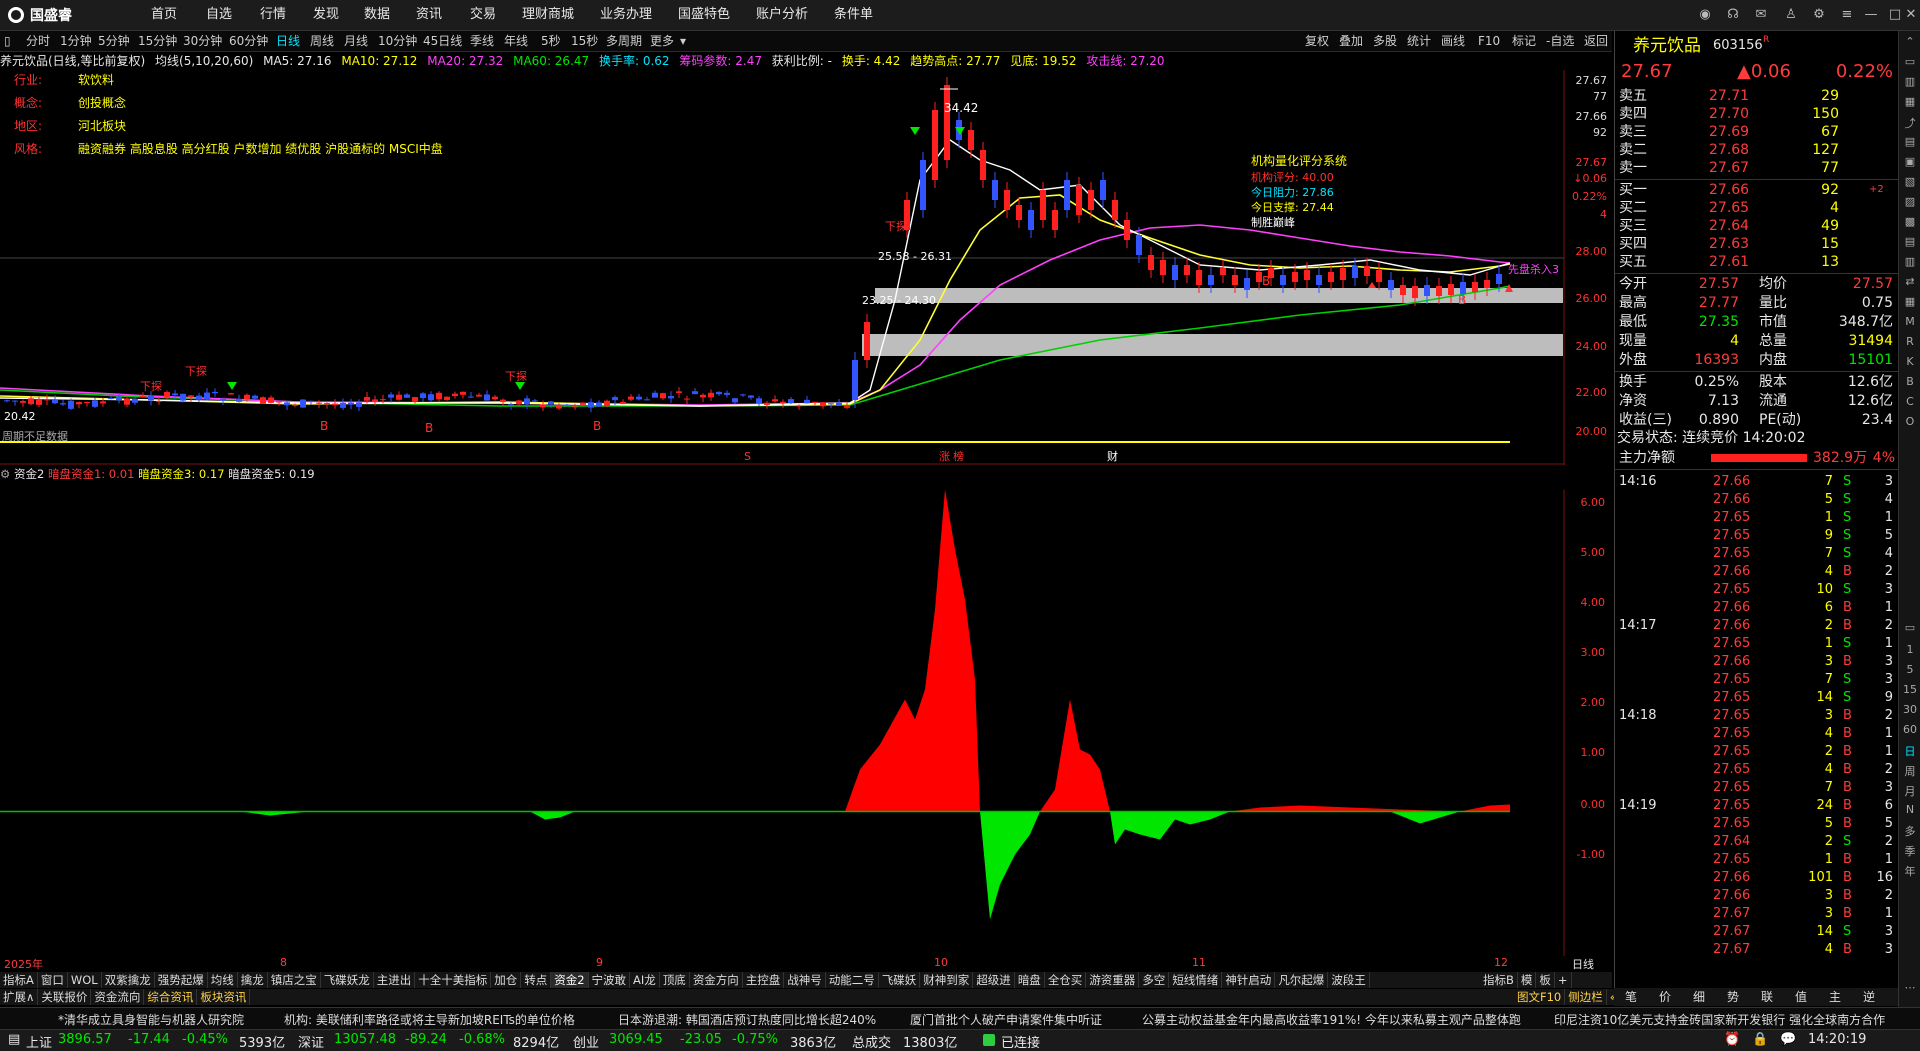 The width and height of the screenshot is (1920, 1051). I want to click on tab-indicator: 战神号, so click(805, 980).